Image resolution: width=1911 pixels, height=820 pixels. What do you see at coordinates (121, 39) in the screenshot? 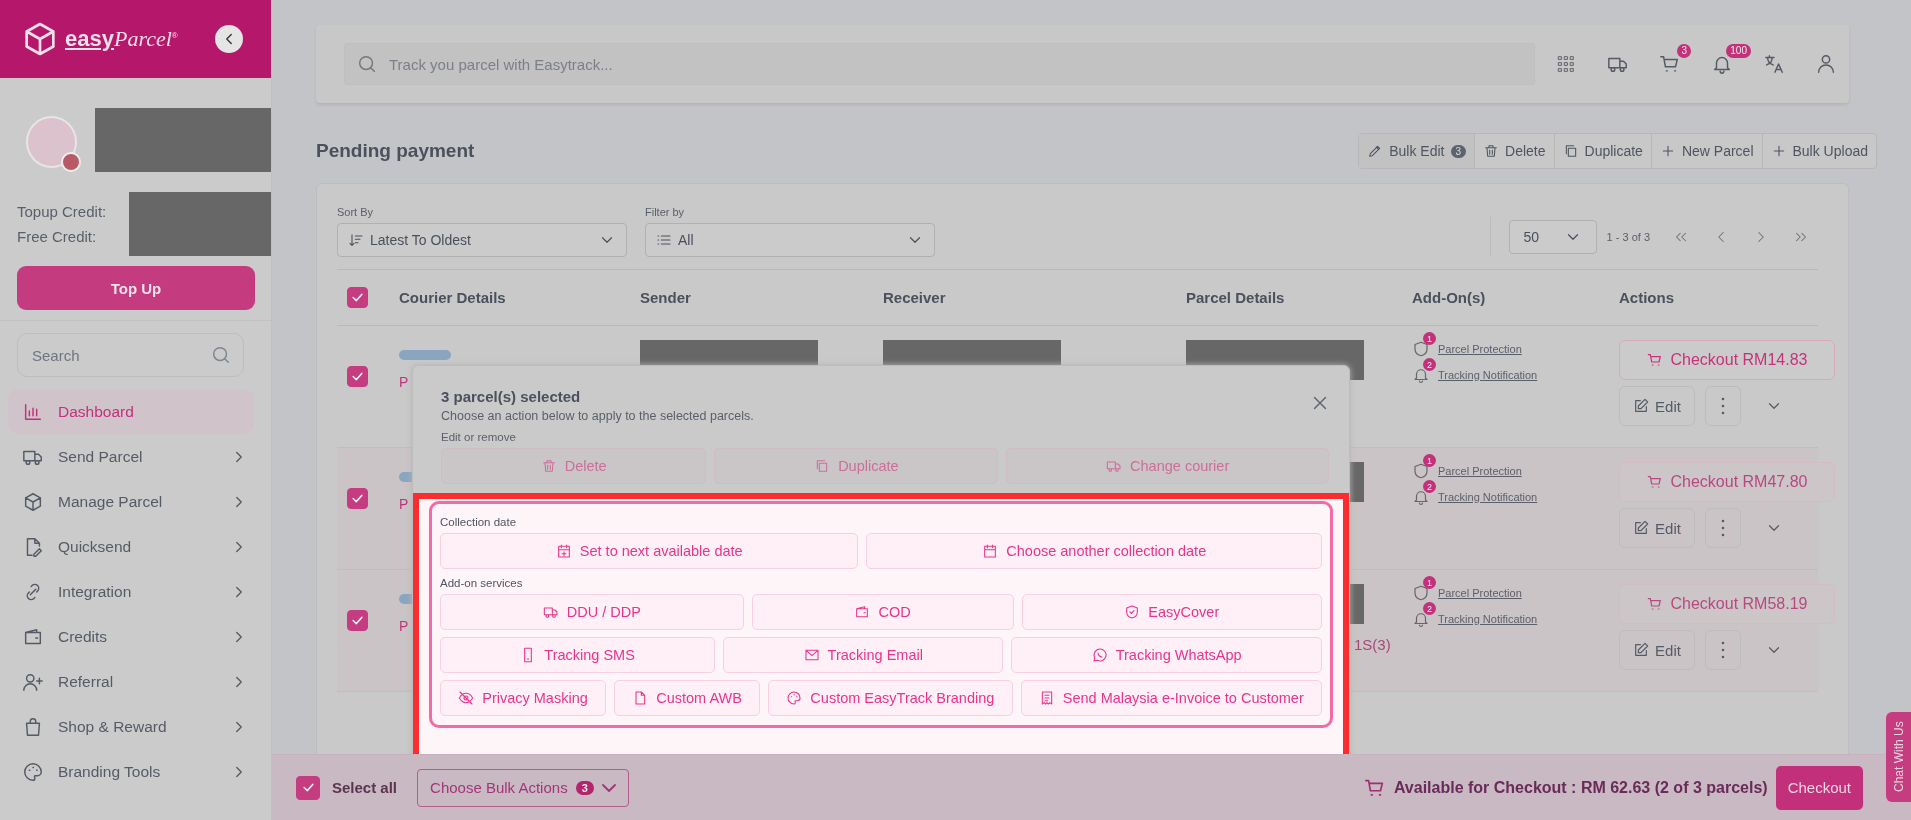
I see `logo-text: easyParcel$^{®}$` at bounding box center [121, 39].